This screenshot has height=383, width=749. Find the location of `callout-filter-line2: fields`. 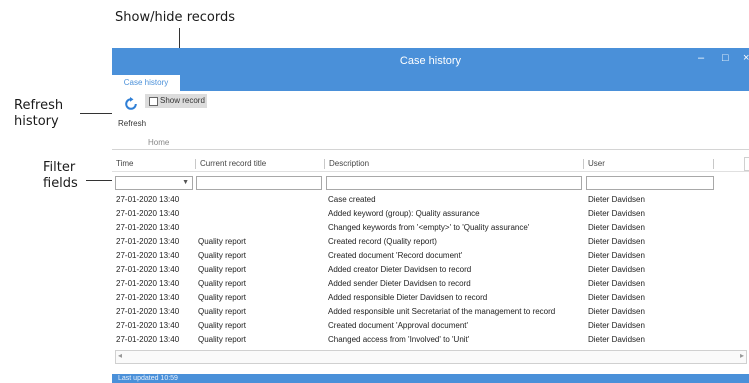

callout-filter-line2: fields is located at coordinates (60, 183).